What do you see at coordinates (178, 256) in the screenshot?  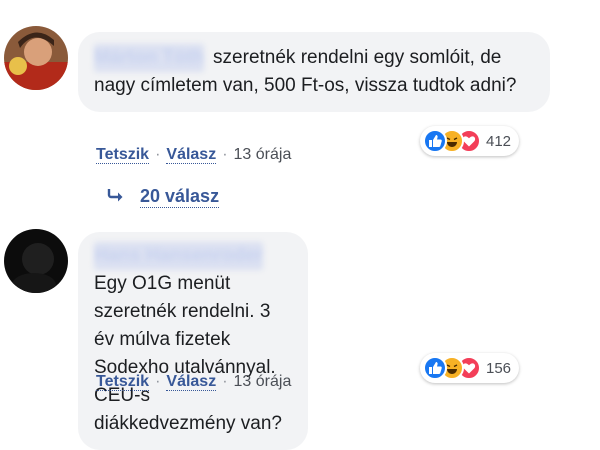 I see `comment-author: Hans Hansenroder` at bounding box center [178, 256].